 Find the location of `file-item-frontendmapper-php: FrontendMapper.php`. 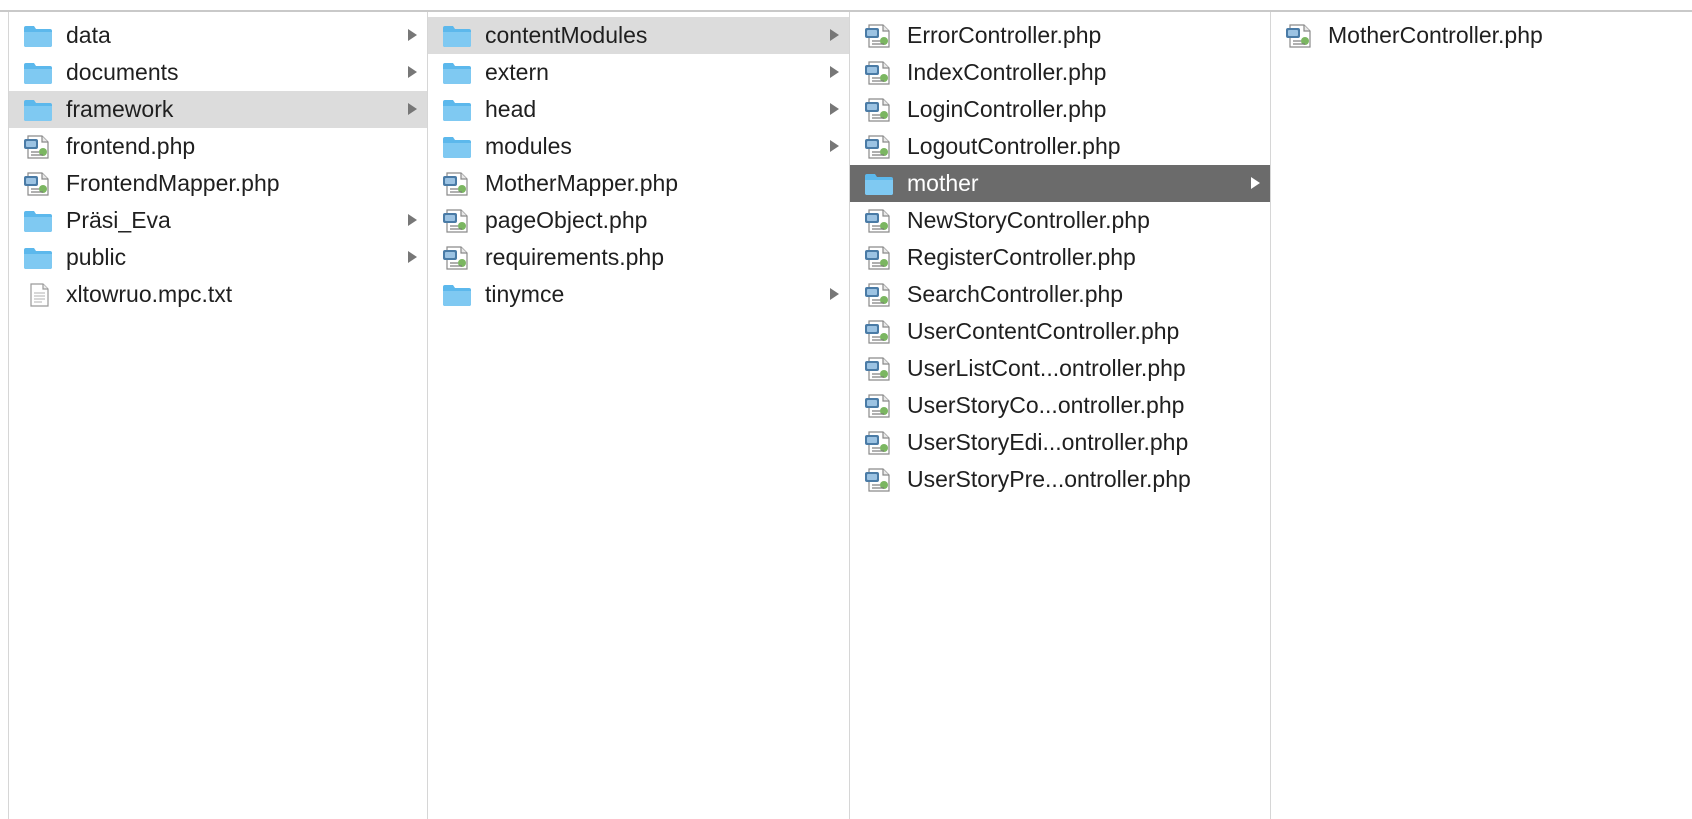

file-item-frontendmapper-php: FrontendMapper.php is located at coordinates (218, 183).